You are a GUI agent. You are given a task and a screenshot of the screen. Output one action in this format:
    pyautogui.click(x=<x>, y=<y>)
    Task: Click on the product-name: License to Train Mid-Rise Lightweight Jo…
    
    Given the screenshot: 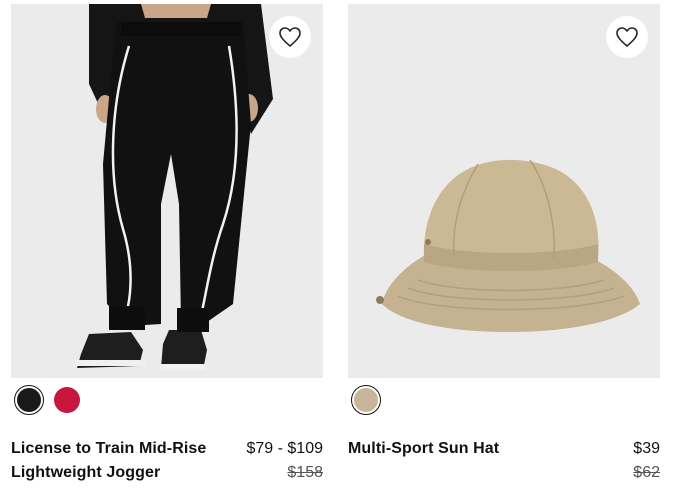 What is the action you would take?
    pyautogui.click(x=111, y=461)
    